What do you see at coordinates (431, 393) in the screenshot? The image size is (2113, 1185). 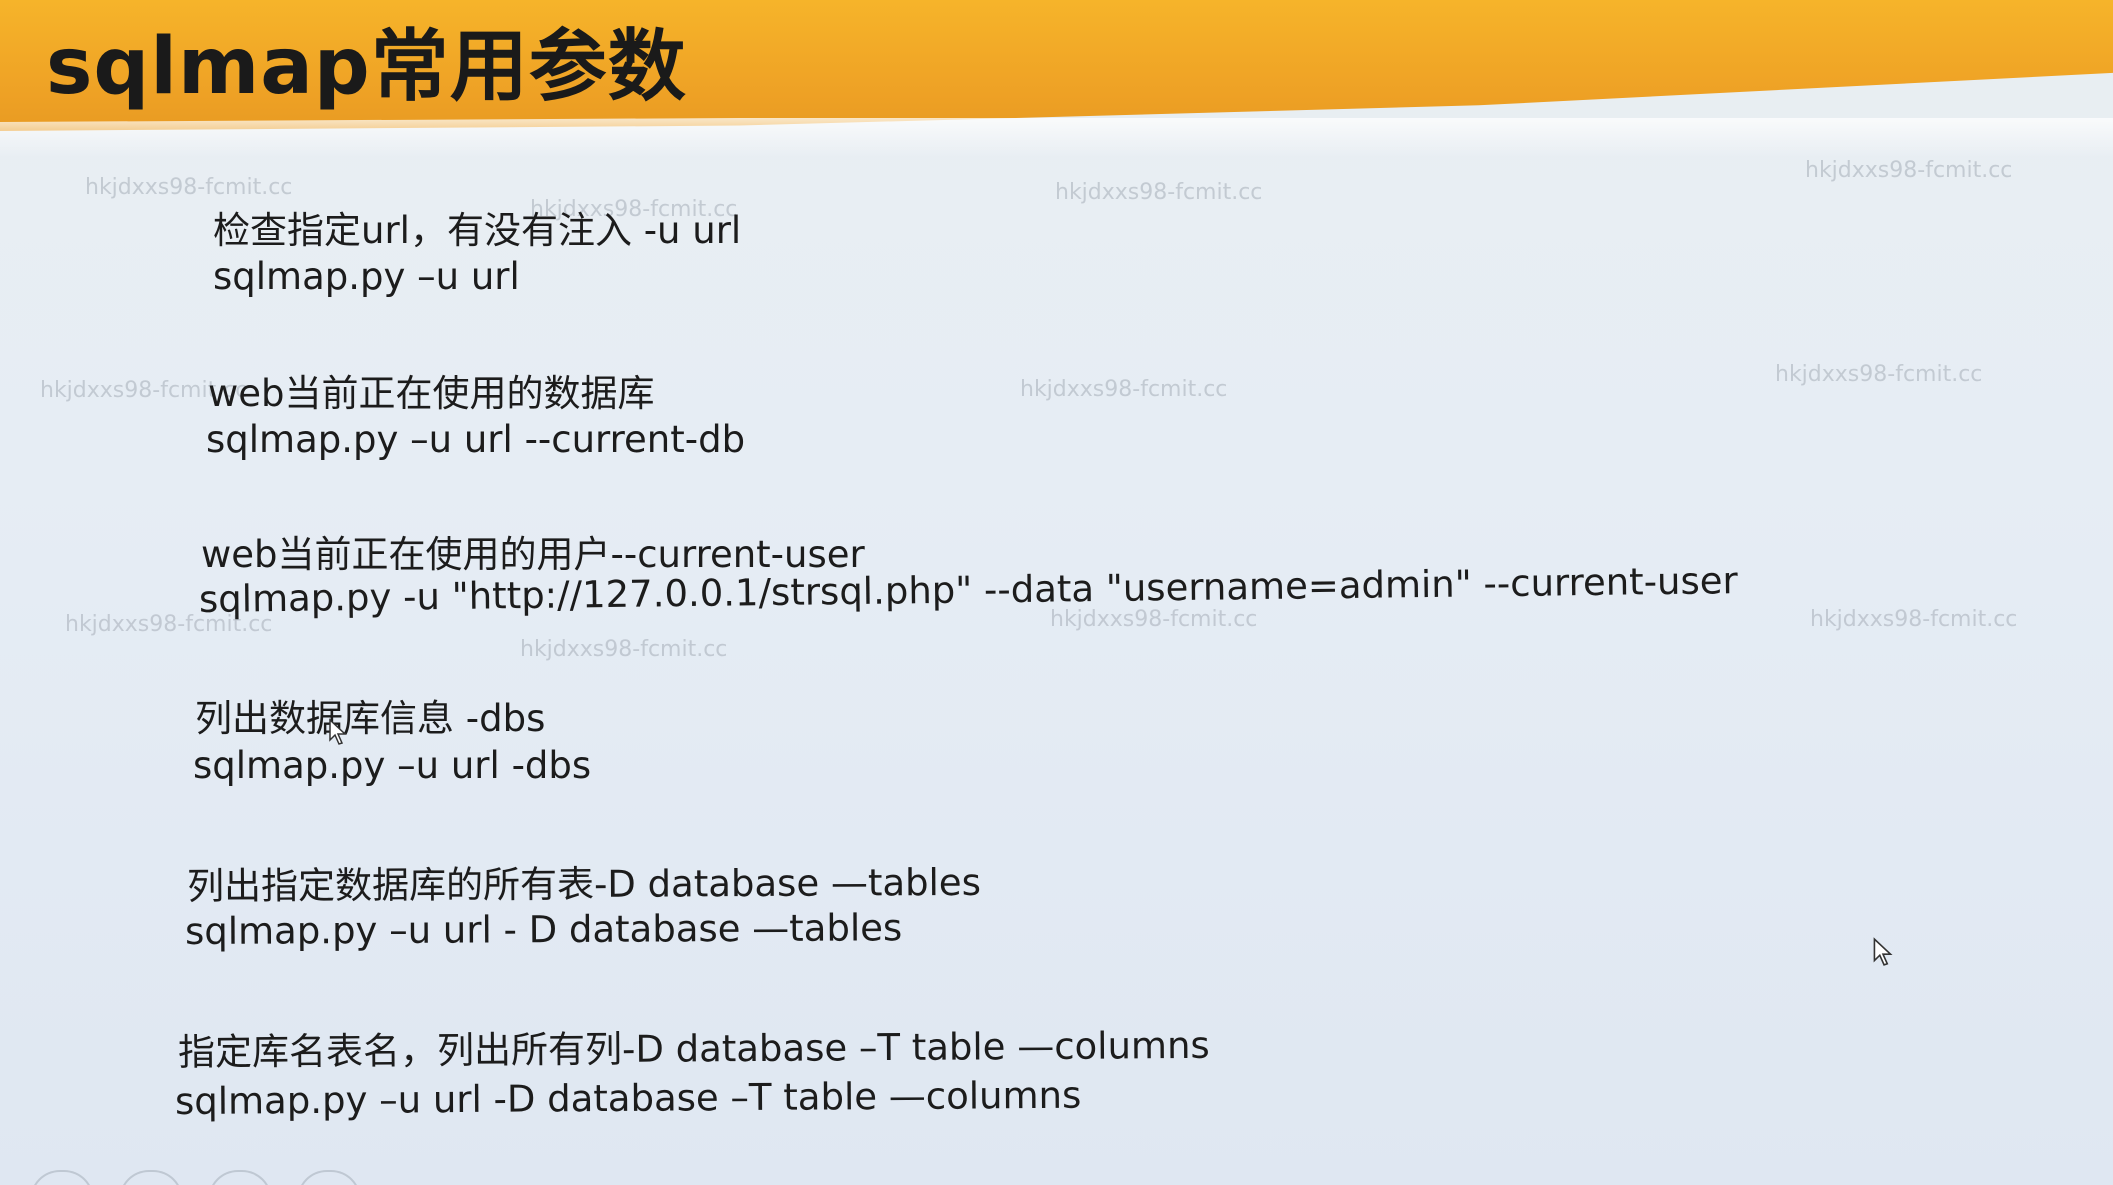 I see `section-2-heading: web当前正在使用的数据库` at bounding box center [431, 393].